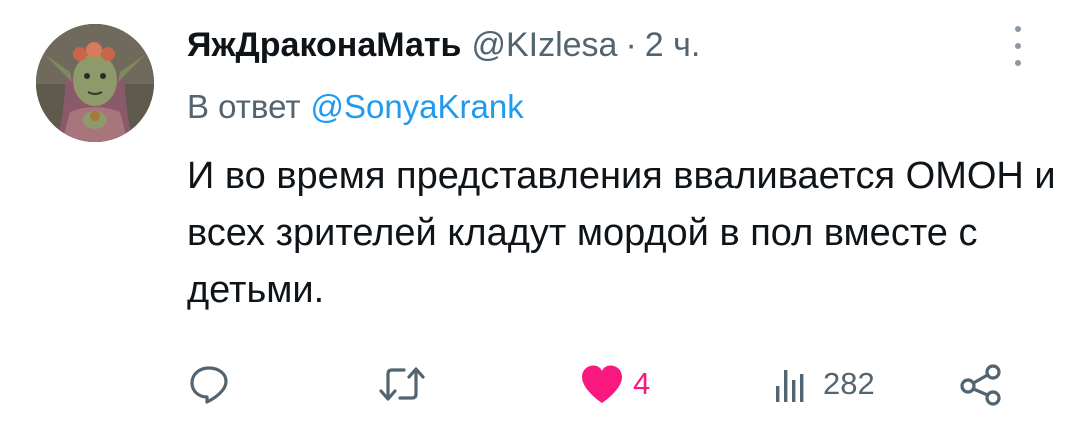 The image size is (1080, 431). What do you see at coordinates (790, 386) in the screenshot?
I see `views-chart-icon` at bounding box center [790, 386].